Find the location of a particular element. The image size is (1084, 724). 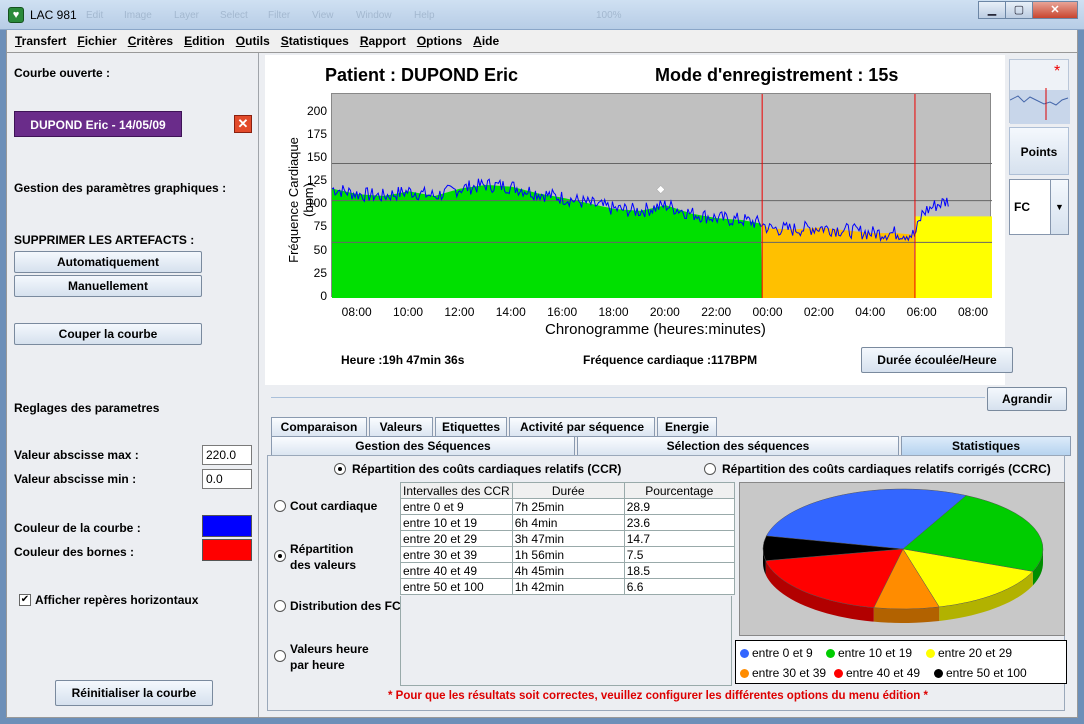

auto-artefact-button: Automatiquement is located at coordinates (108, 262).